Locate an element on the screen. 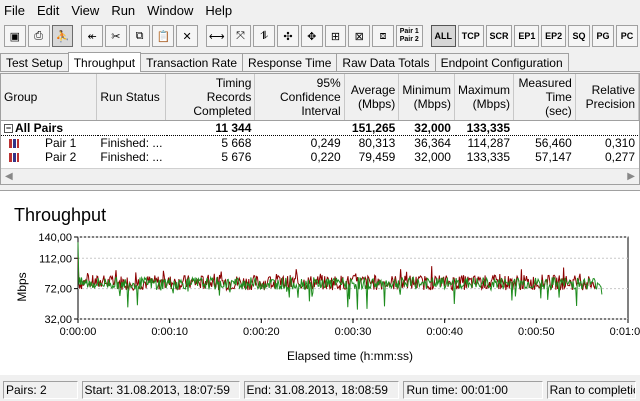  horizontal-scrollbar: ◀ ▶ is located at coordinates (320, 176).